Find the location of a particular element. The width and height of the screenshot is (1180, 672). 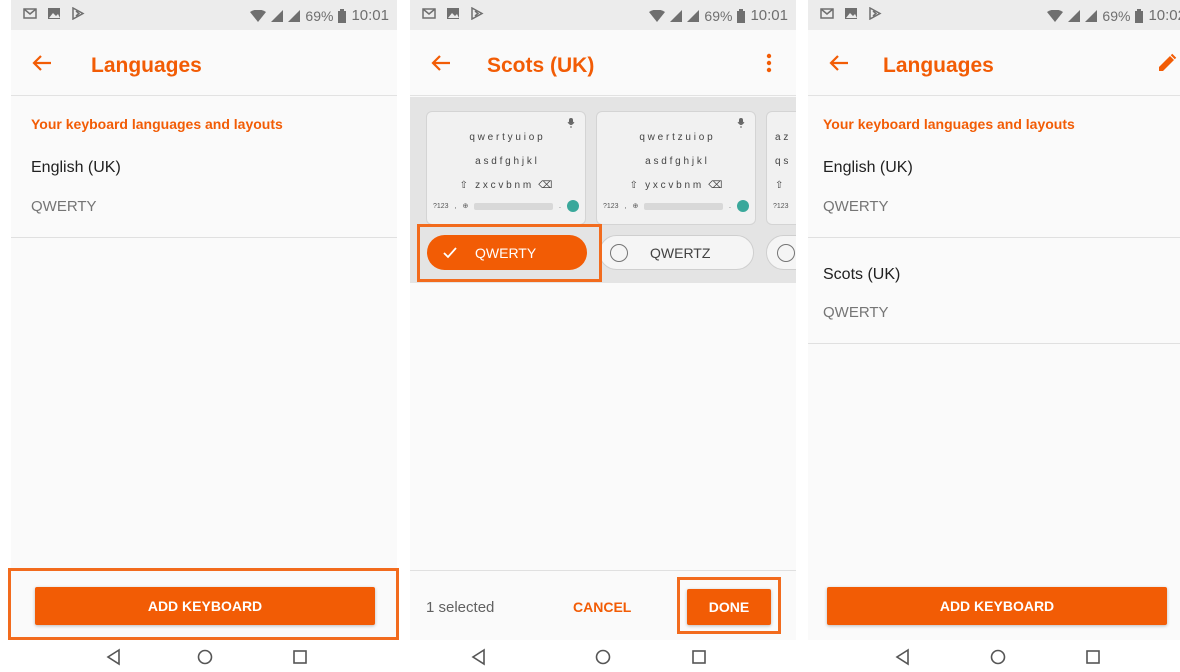

kb-row-3: ⇧ is located at coordinates (781, 185).